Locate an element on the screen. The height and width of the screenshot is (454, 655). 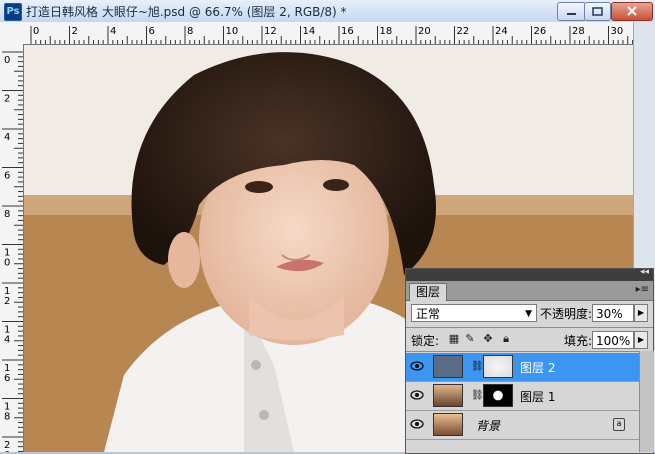
layers-scrollbar is located at coordinates (646, 401).